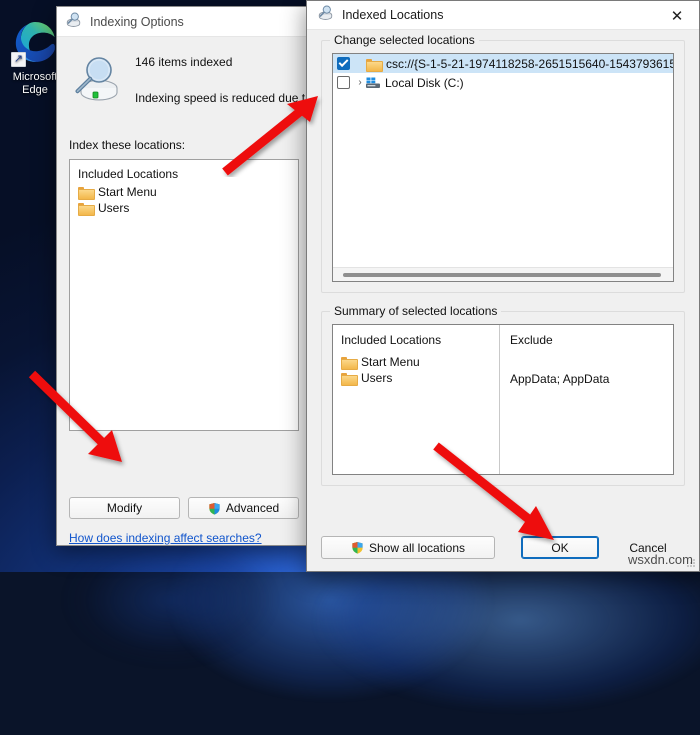 This screenshot has width=700, height=735. Describe the element at coordinates (586, 399) in the screenshot. I see `summary-exclude-column: Exclude AppData; AppData` at that location.